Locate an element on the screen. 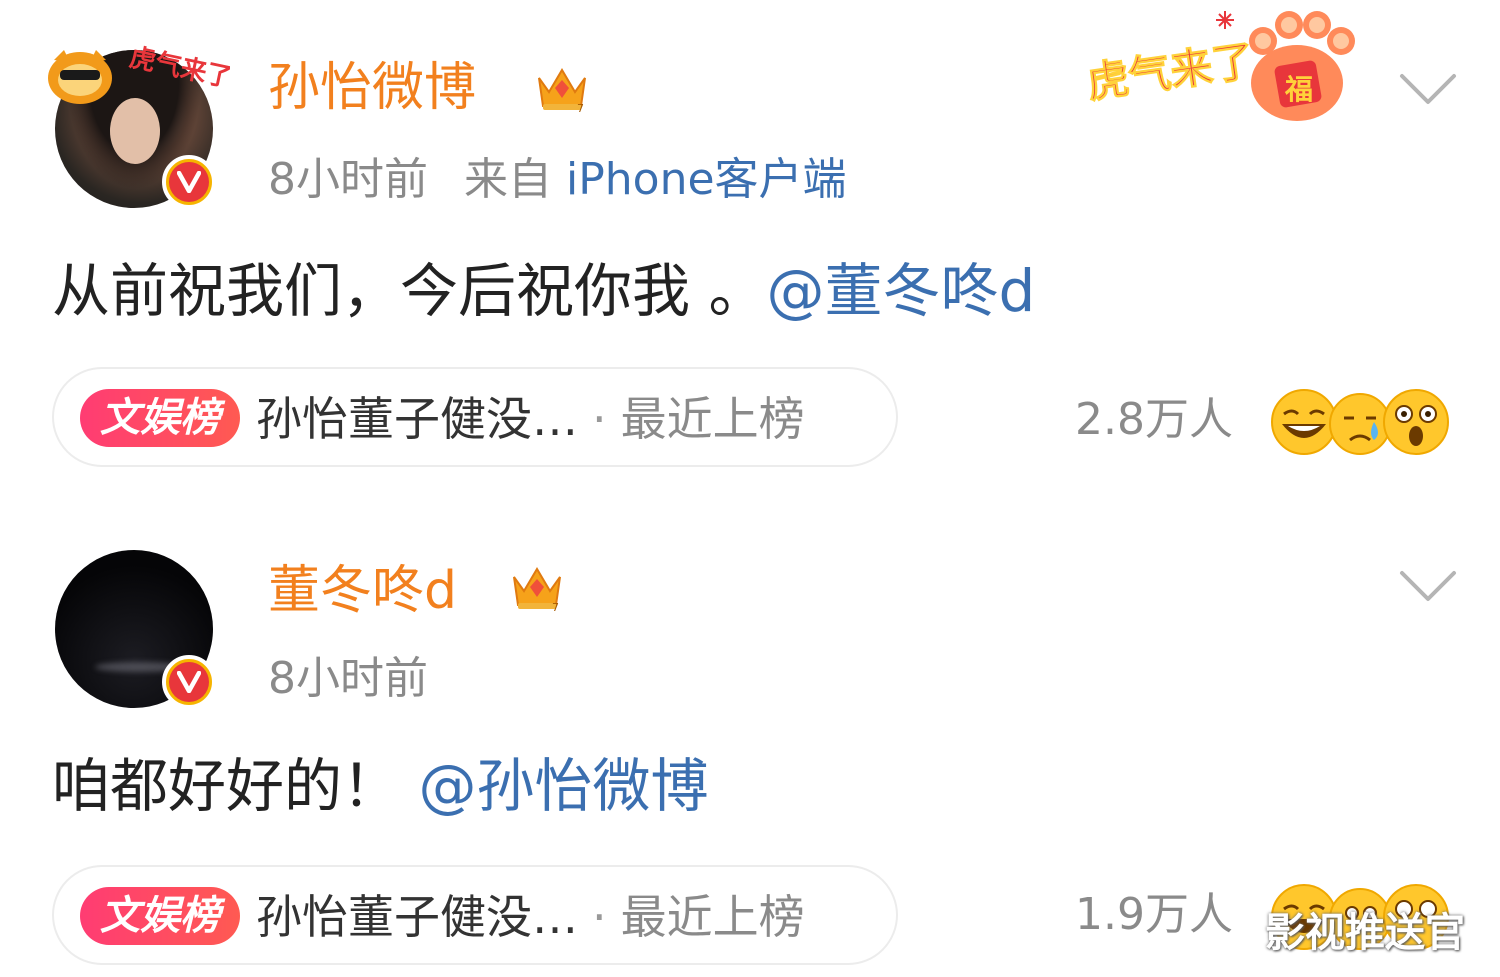  post-text: 咱都好好的！ @孙怡微博 is located at coordinates (380, 786).